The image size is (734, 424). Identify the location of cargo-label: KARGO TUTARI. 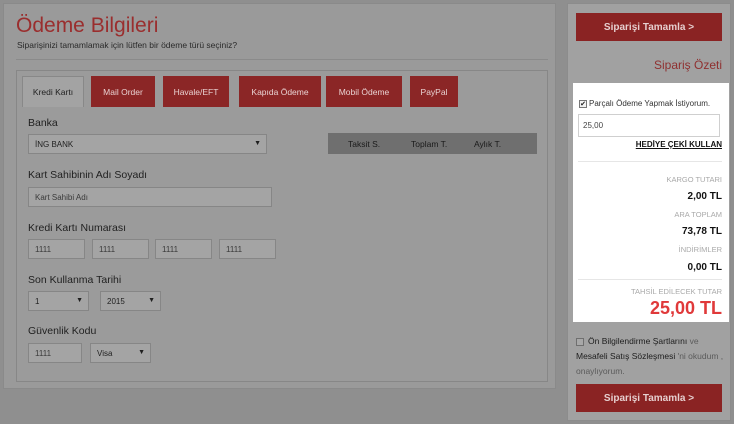
(694, 179).